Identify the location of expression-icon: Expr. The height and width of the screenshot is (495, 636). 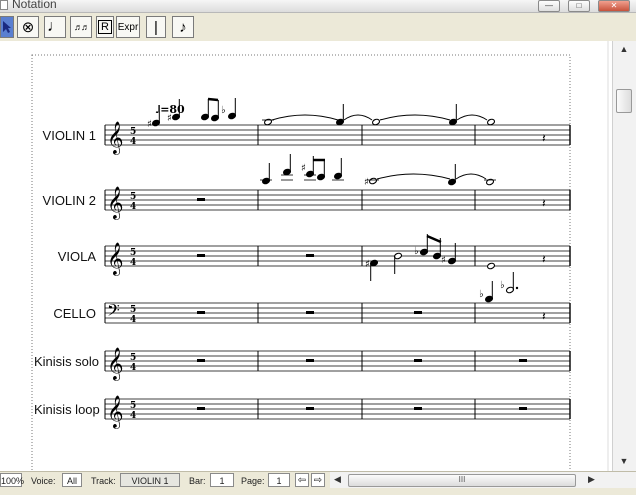
(128, 27).